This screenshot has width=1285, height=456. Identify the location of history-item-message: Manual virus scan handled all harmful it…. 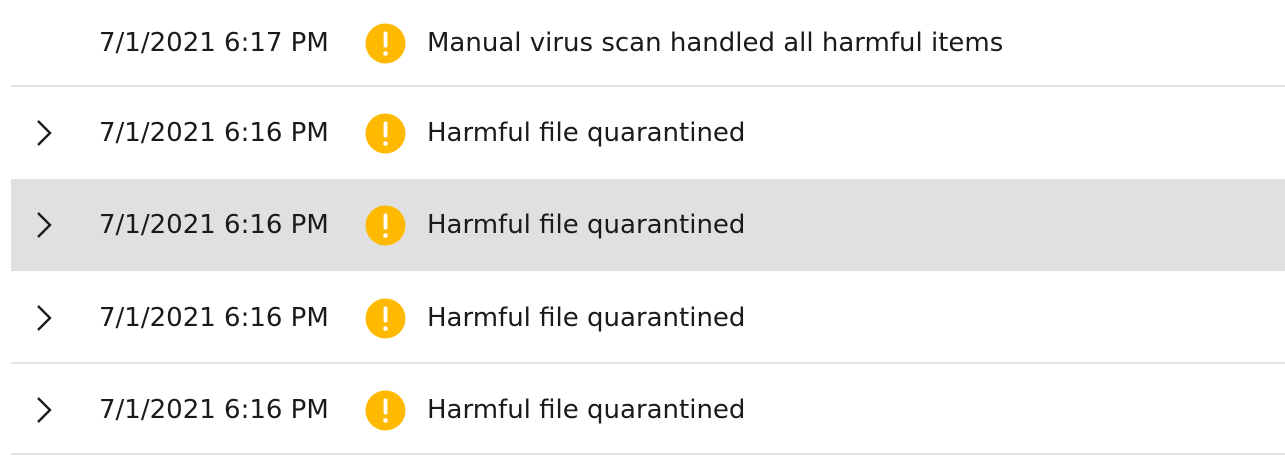
(715, 43).